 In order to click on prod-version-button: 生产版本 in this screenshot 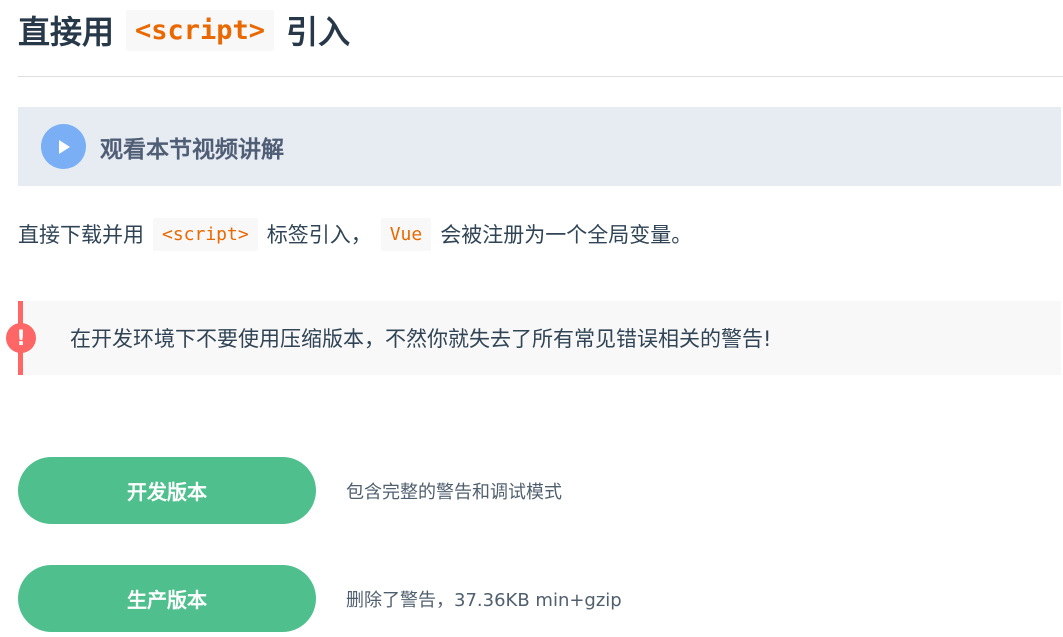, I will do `click(167, 598)`.